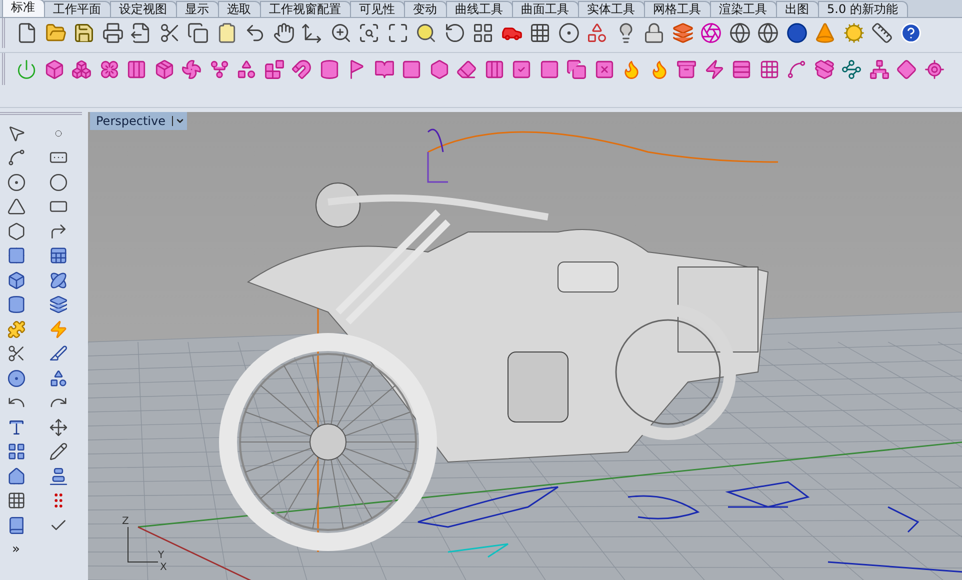  Describe the element at coordinates (377, 9) in the screenshot. I see `toolbar-tab: 可见性` at that location.